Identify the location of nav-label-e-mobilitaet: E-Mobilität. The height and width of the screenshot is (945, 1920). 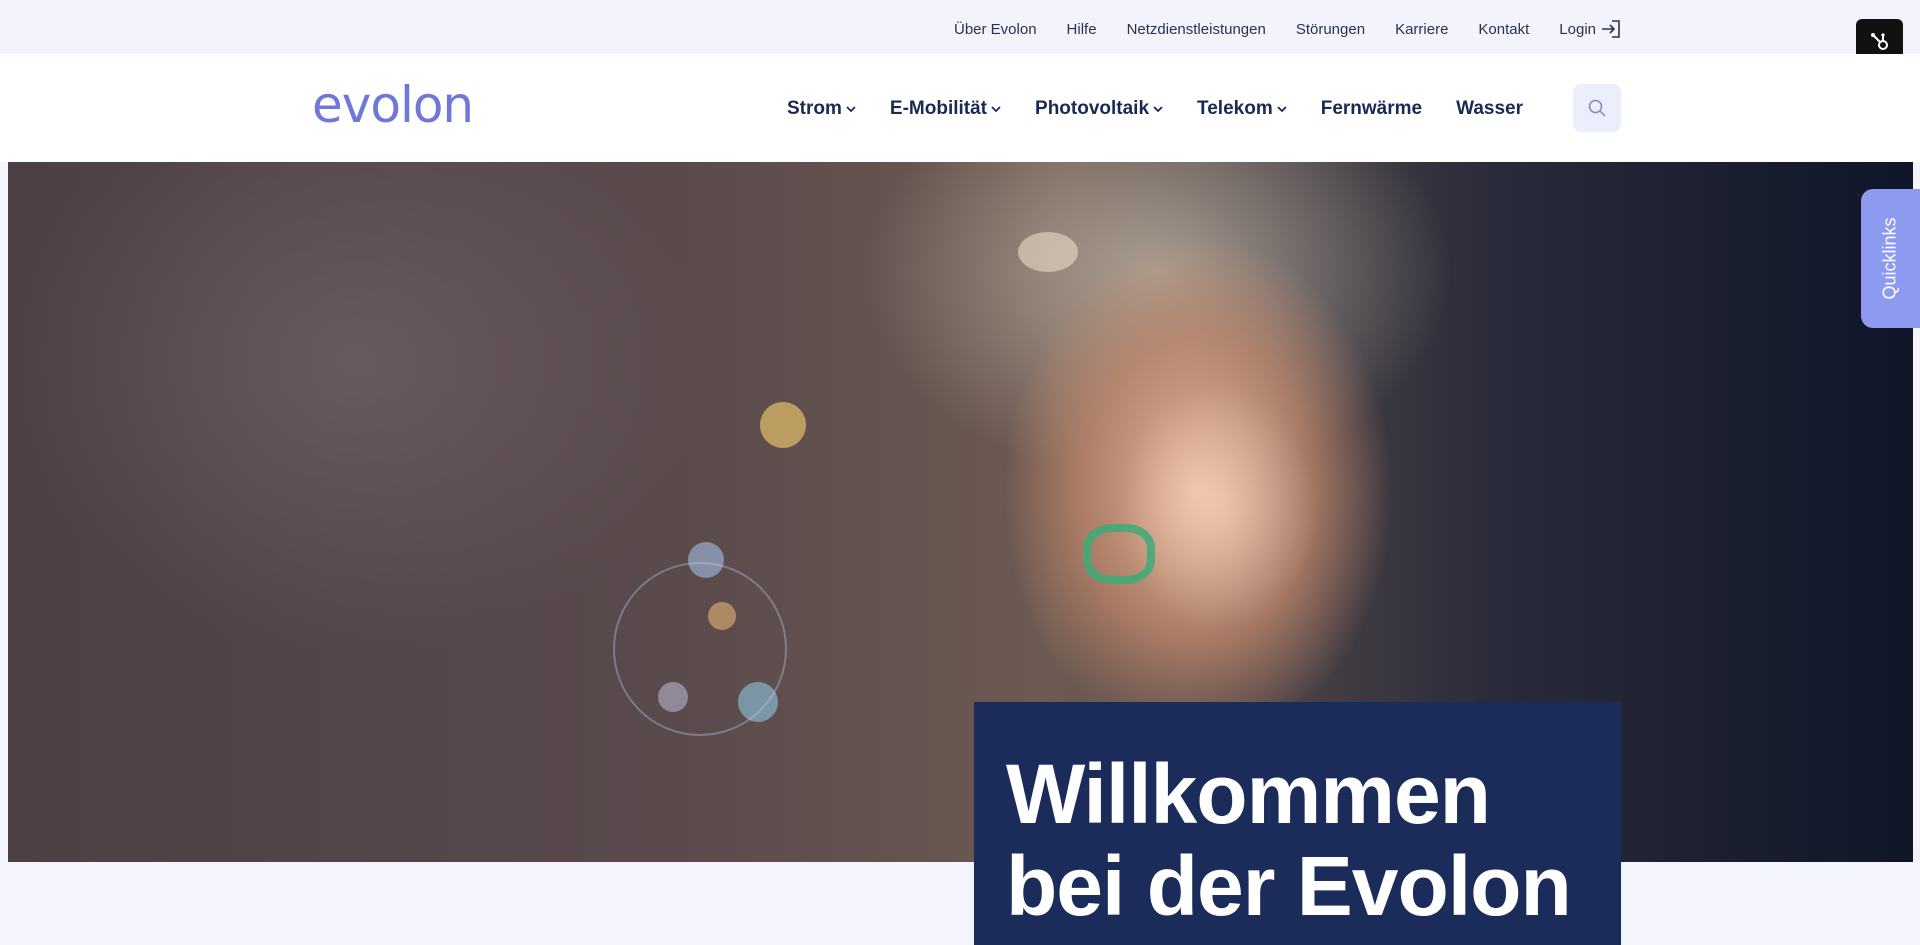
(938, 108).